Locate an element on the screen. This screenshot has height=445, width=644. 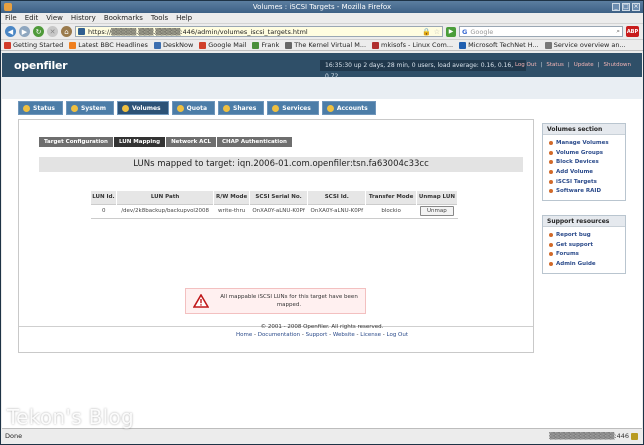
bookmark-item: Google Mail is located at coordinates (222, 45).